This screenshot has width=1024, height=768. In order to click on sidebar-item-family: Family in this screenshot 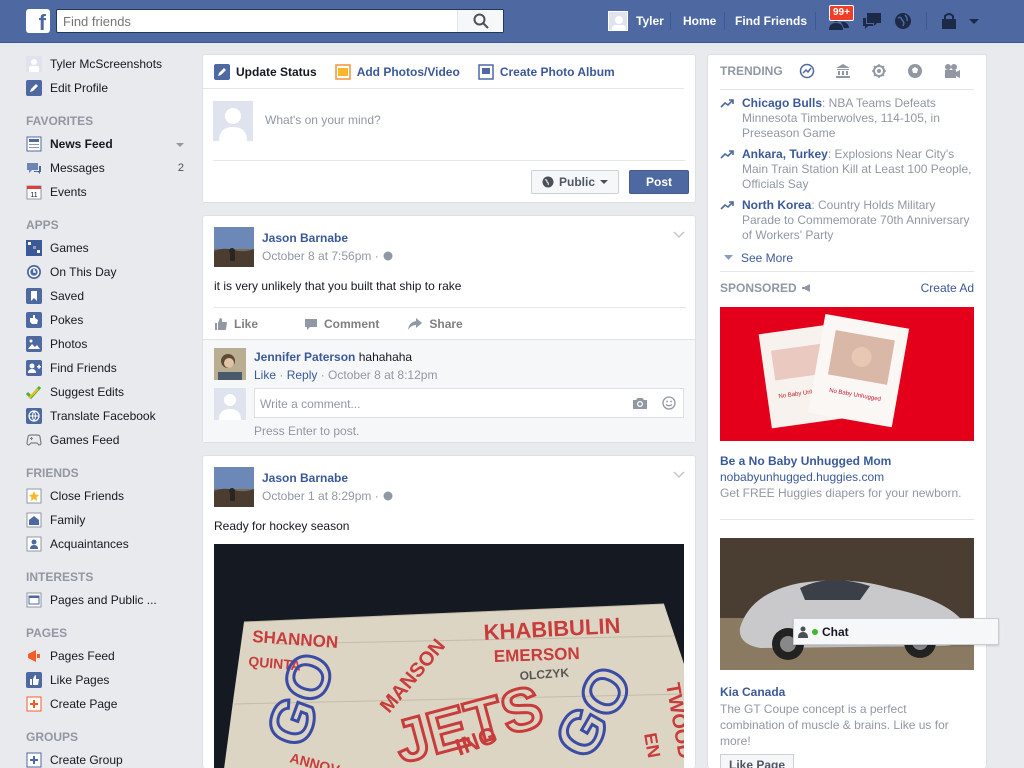, I will do `click(111, 520)`.